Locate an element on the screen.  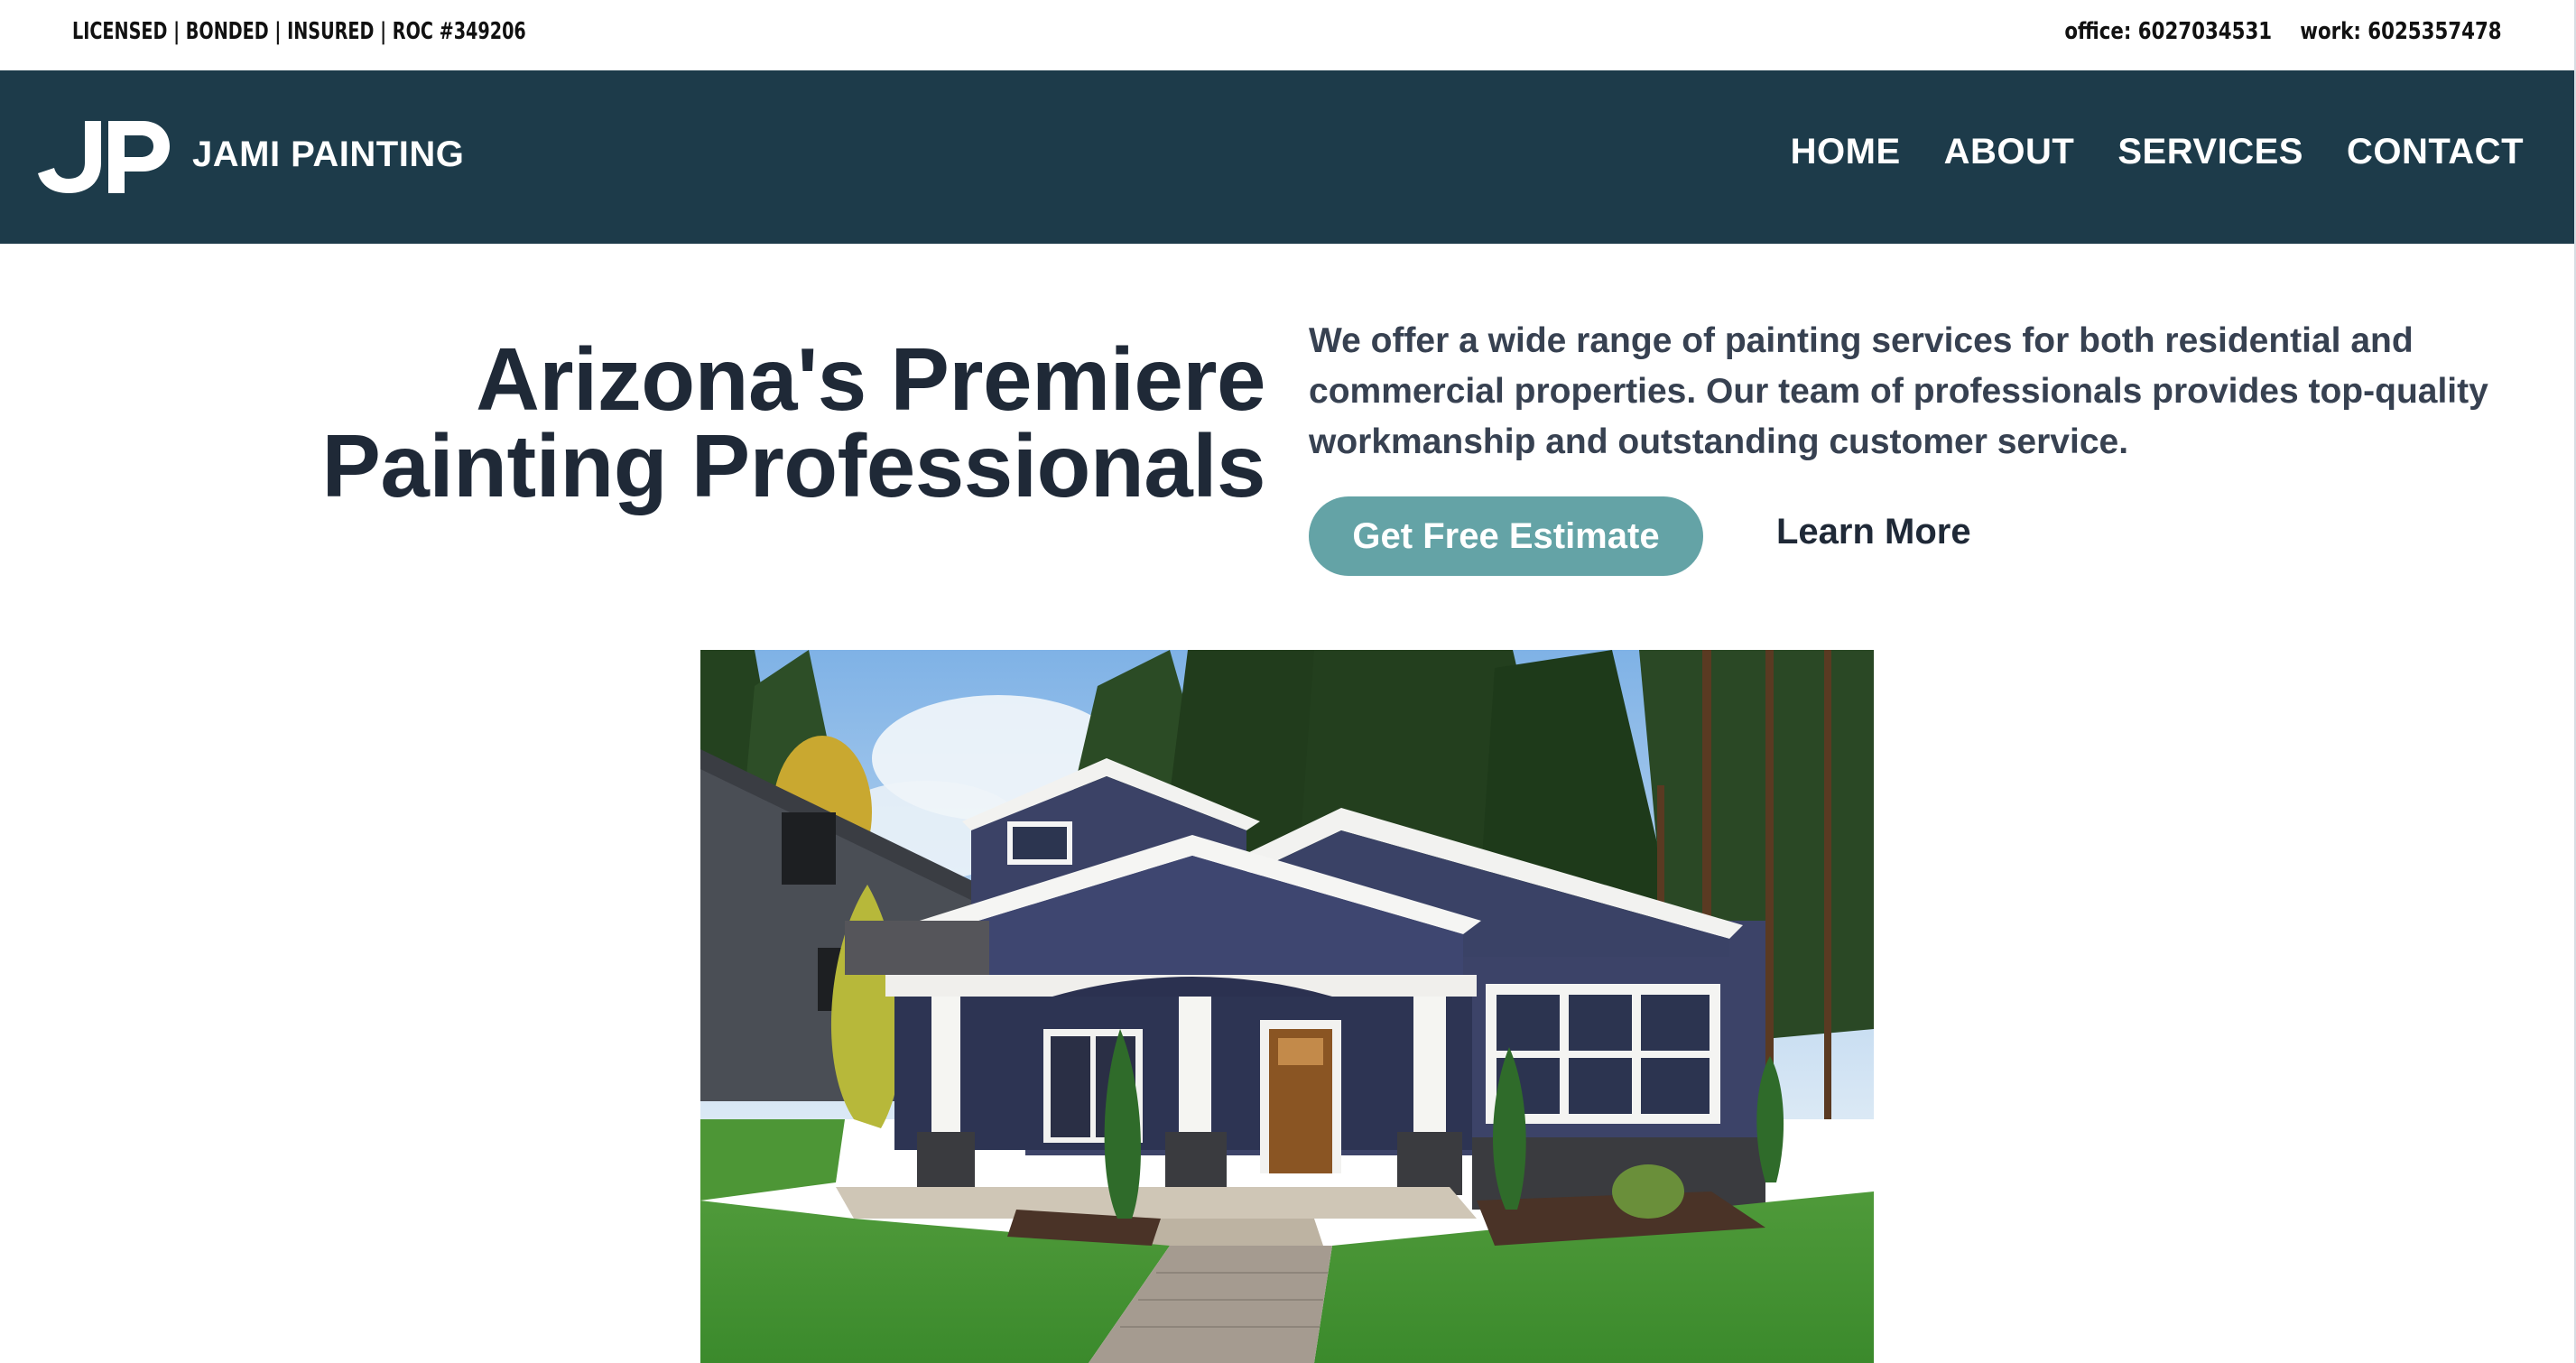
phone-numbers: office: 6027034531 work: 6025357478 is located at coordinates (2283, 32).